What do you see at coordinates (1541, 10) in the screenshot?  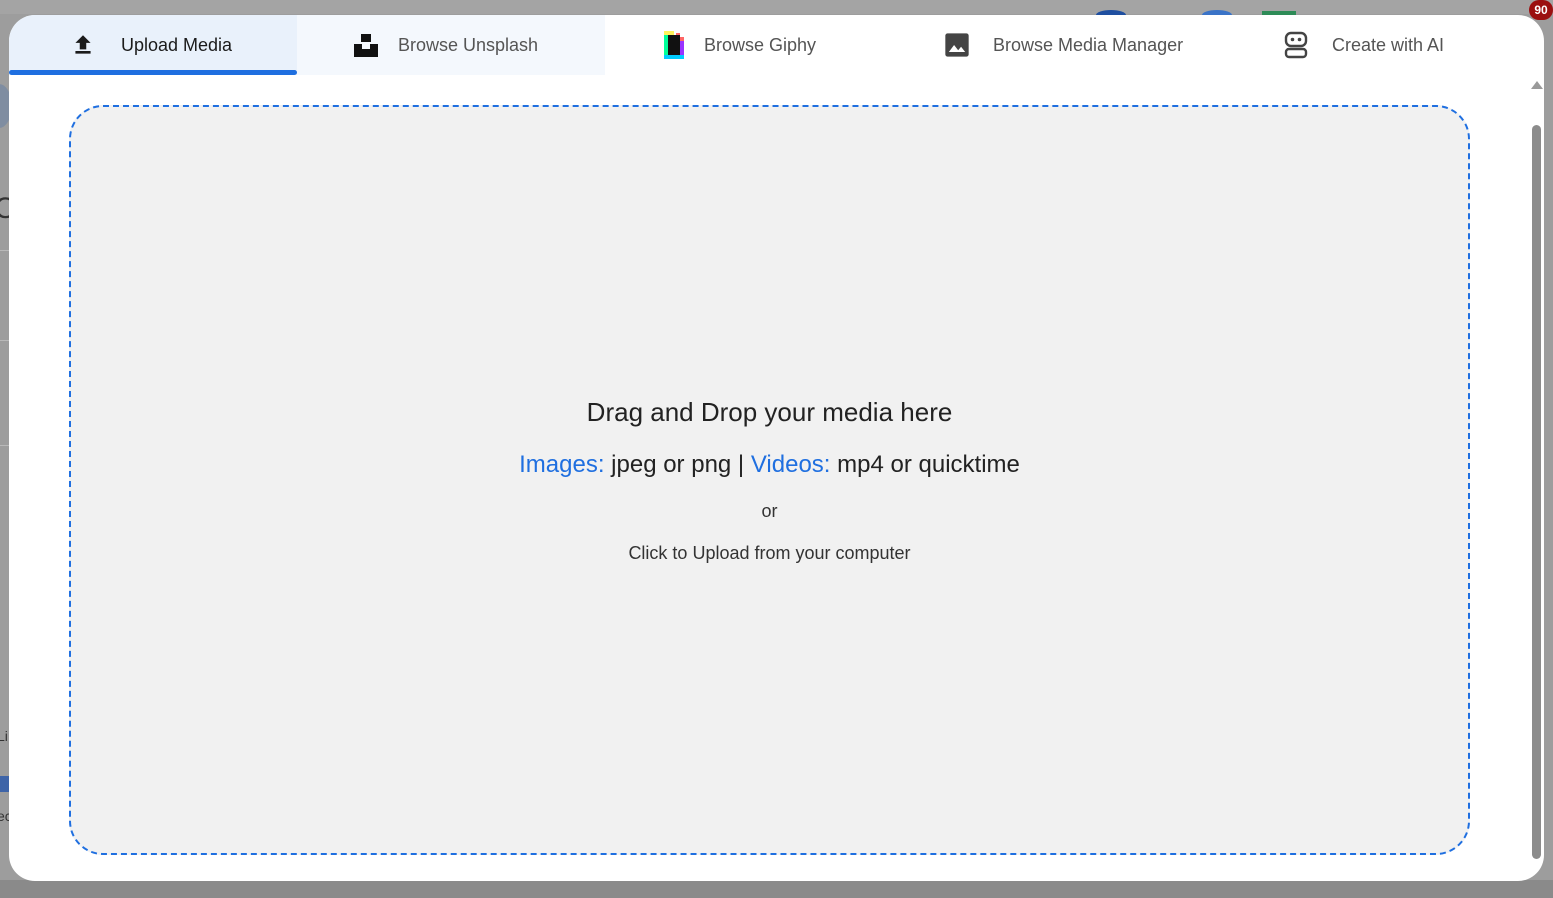 I see `notification-badge: 90` at bounding box center [1541, 10].